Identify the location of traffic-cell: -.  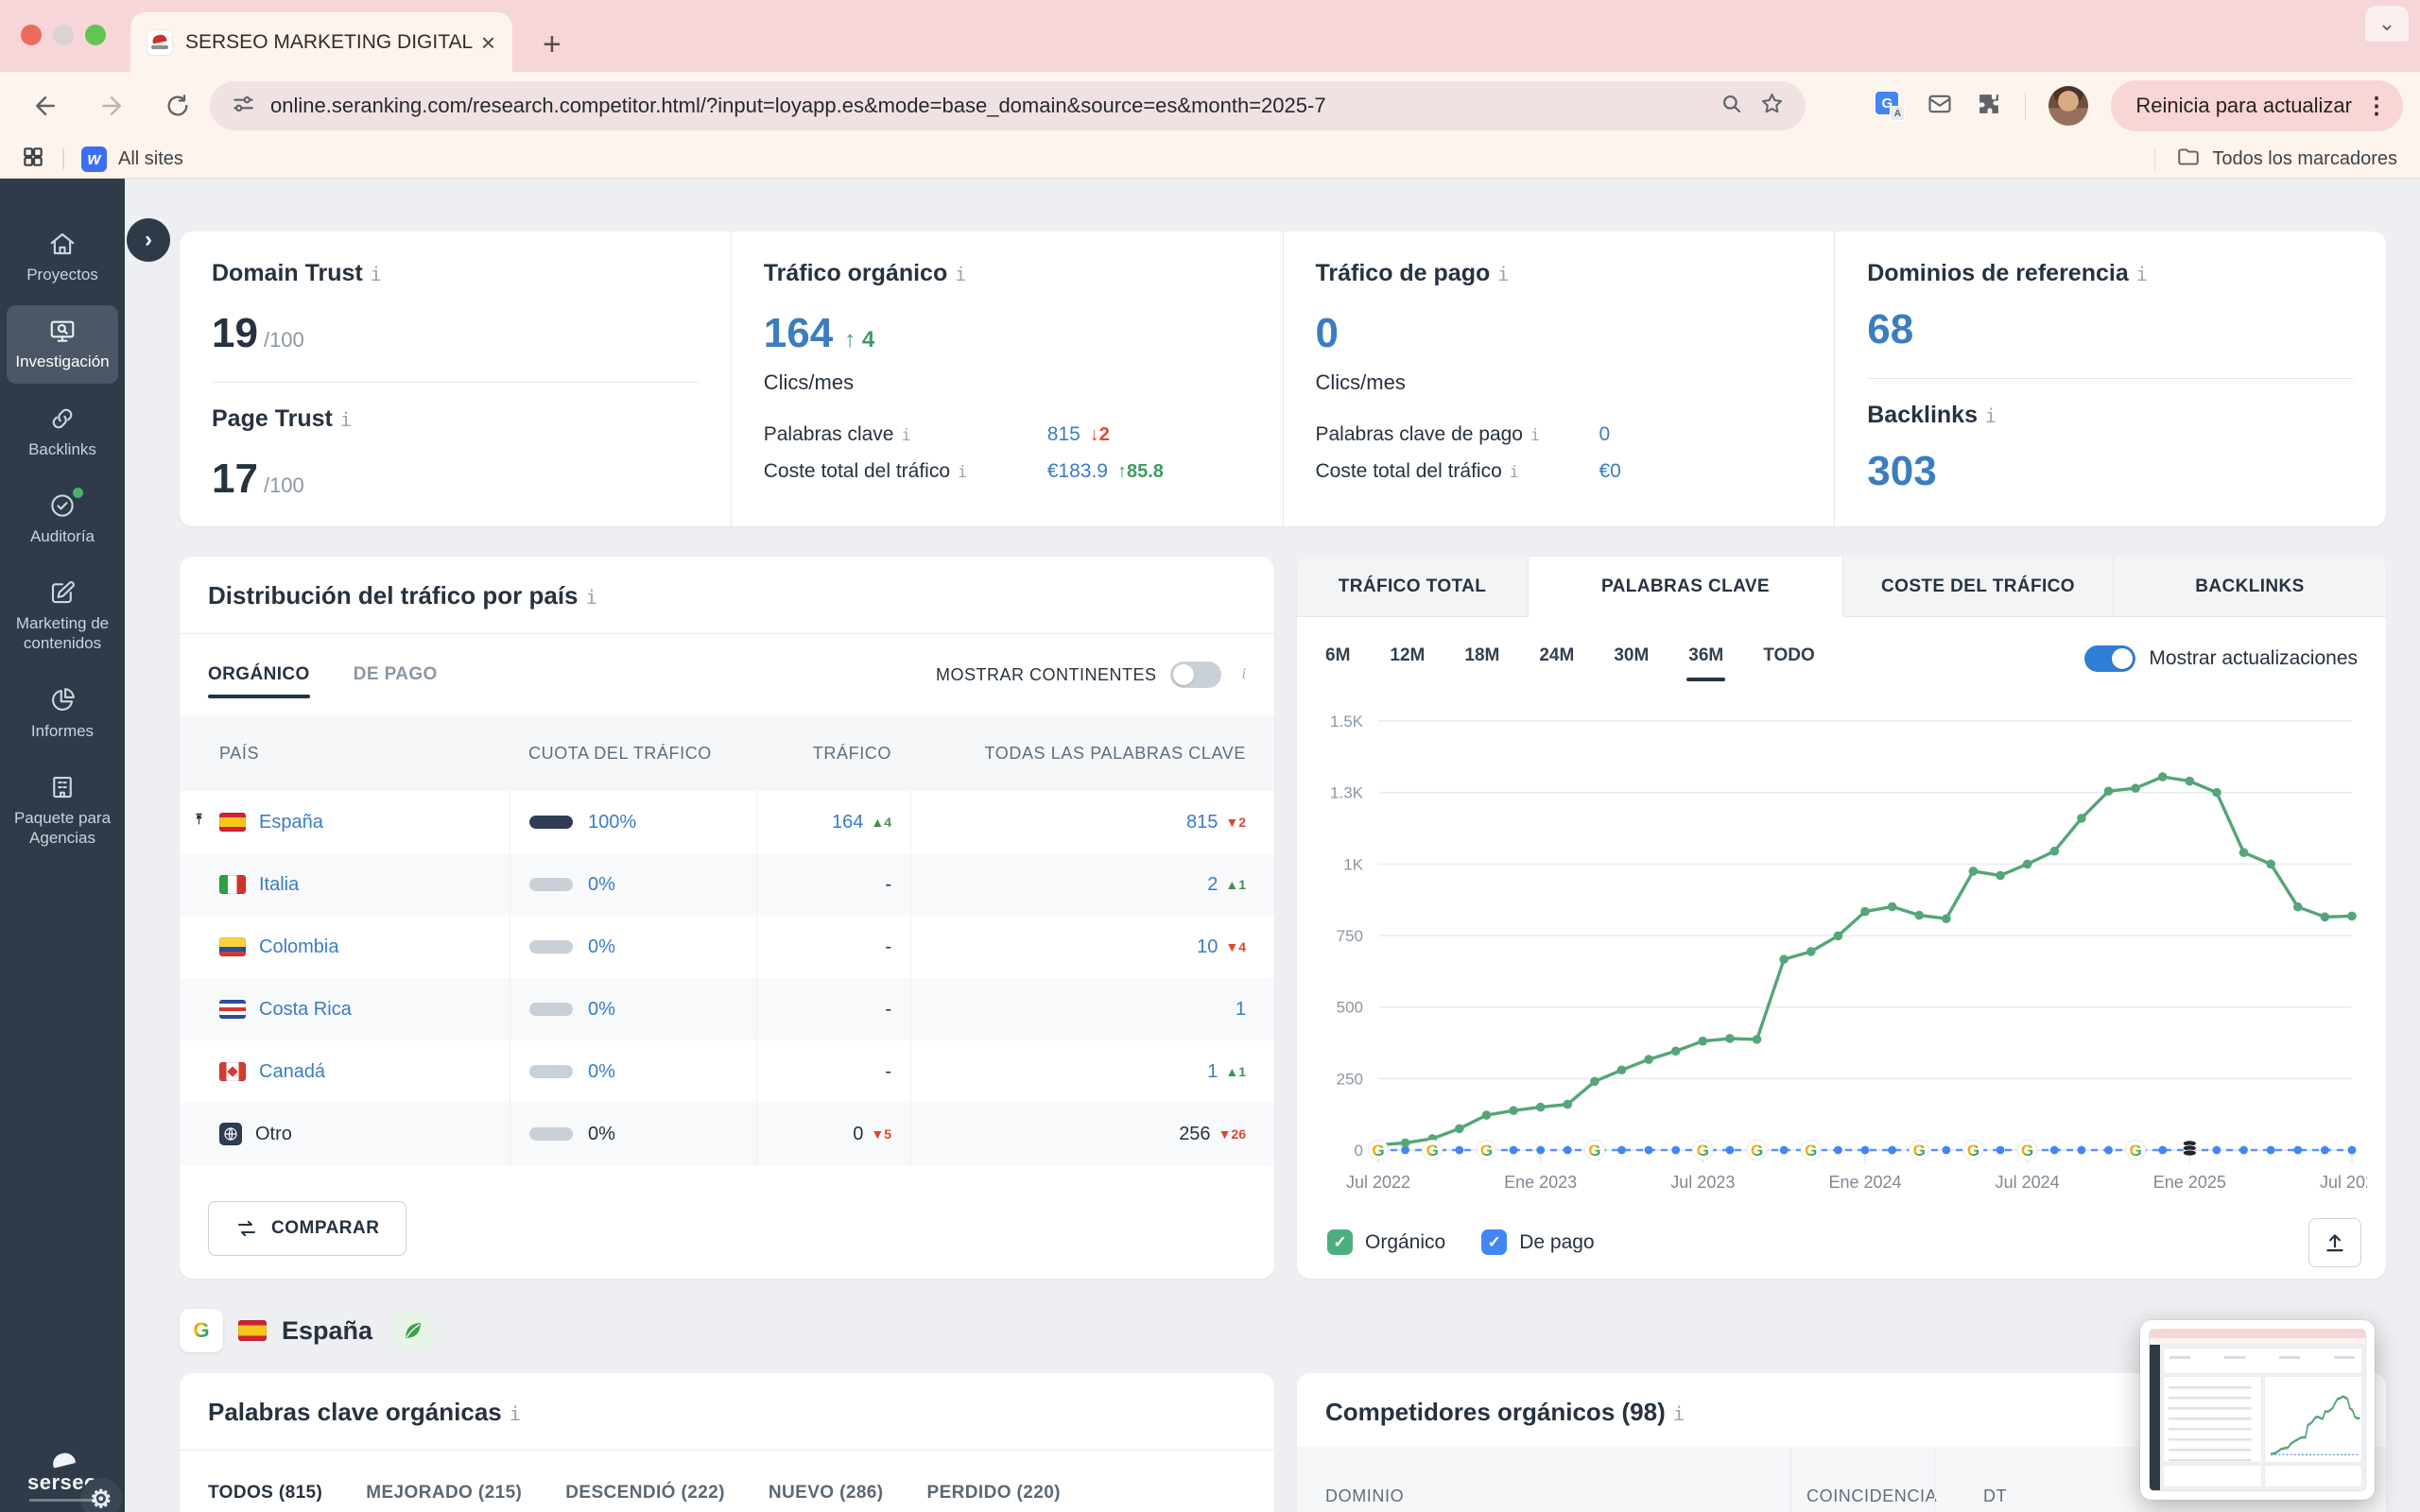
(833, 884).